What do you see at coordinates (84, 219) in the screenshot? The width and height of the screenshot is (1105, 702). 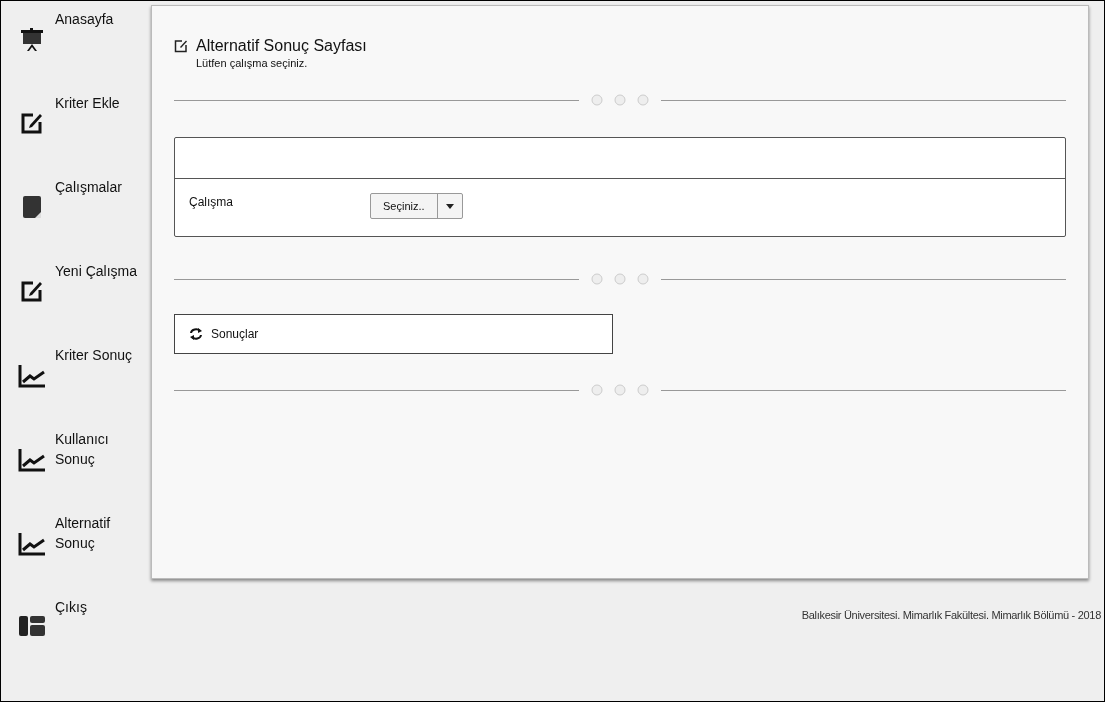 I see `sidebar-item: Çalışmalar` at bounding box center [84, 219].